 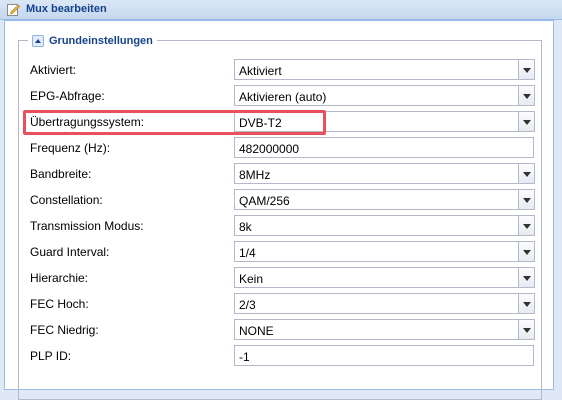 I want to click on row-bandbreite: Bandbreite: 8MHz, so click(x=282, y=174).